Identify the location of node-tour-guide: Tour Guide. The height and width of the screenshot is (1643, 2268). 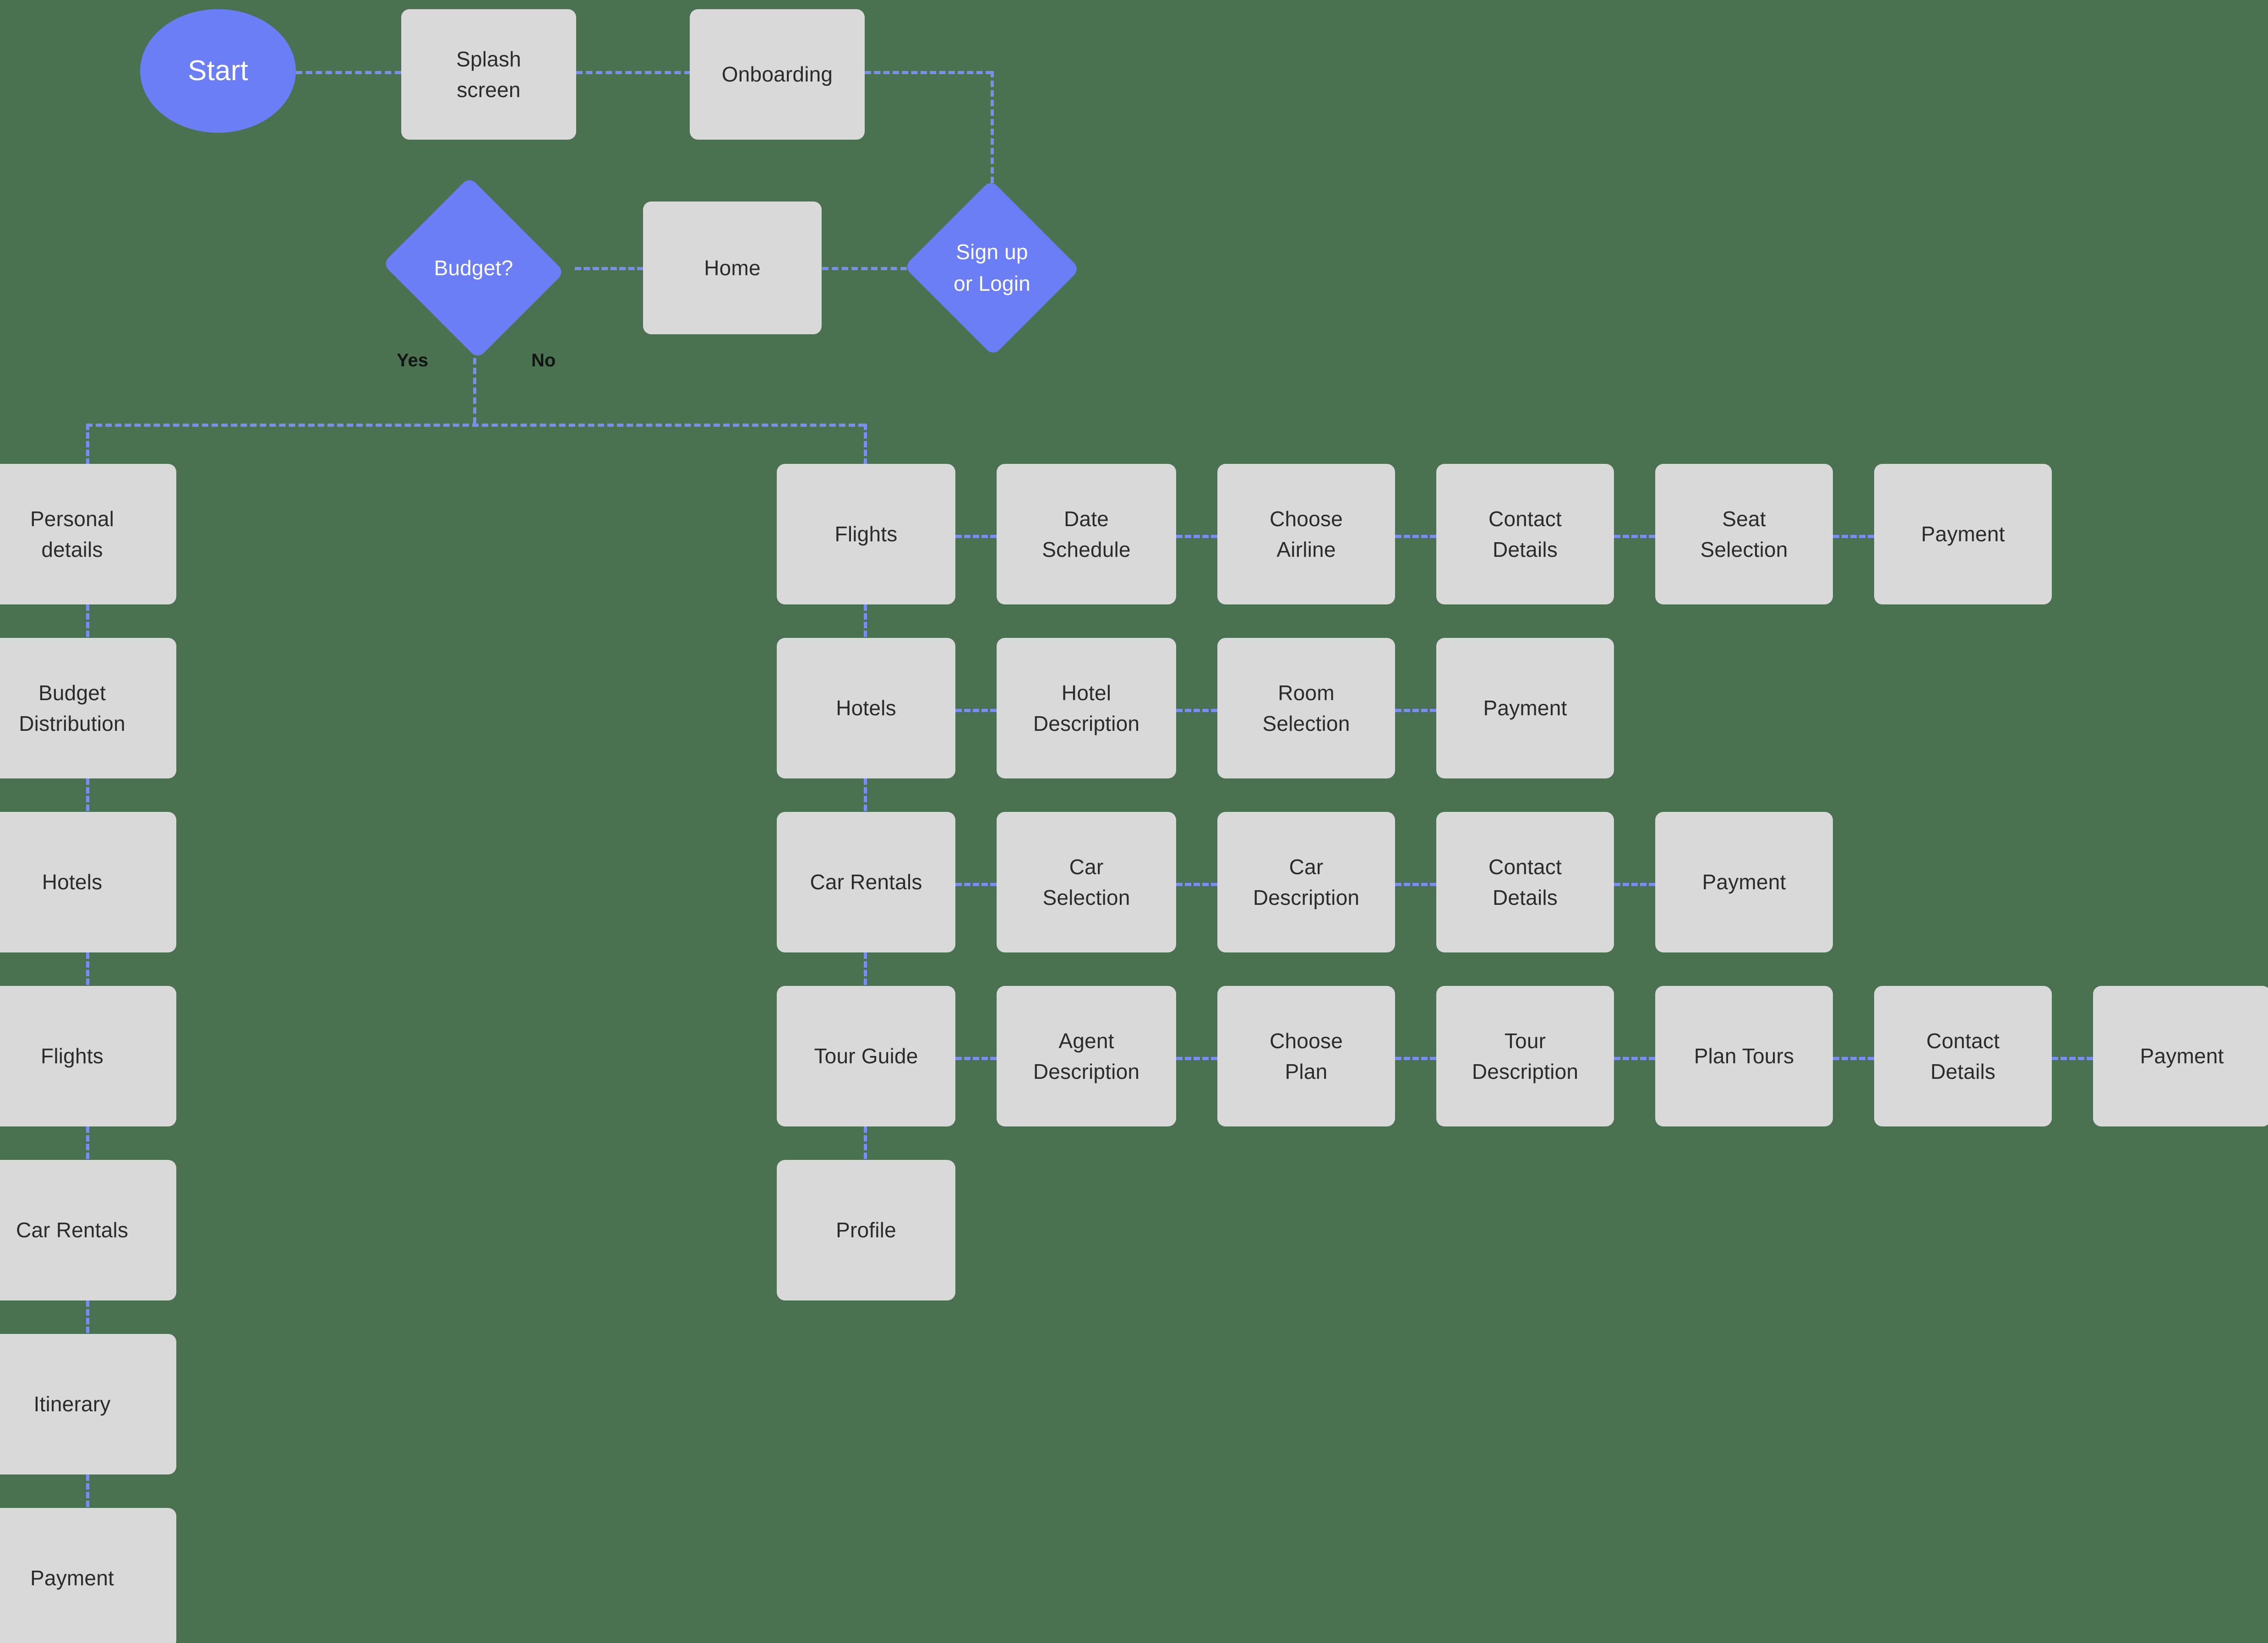
(866, 1056).